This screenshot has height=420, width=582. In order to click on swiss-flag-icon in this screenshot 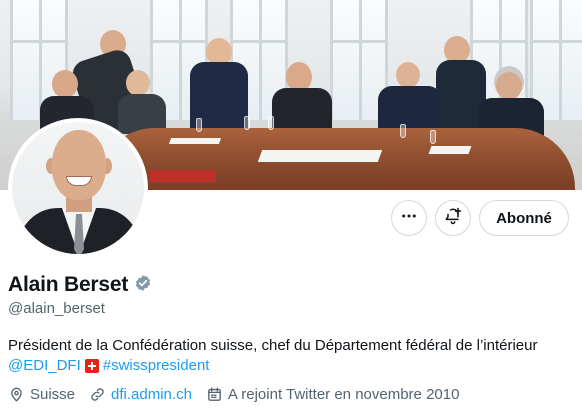, I will do `click(91, 366)`.